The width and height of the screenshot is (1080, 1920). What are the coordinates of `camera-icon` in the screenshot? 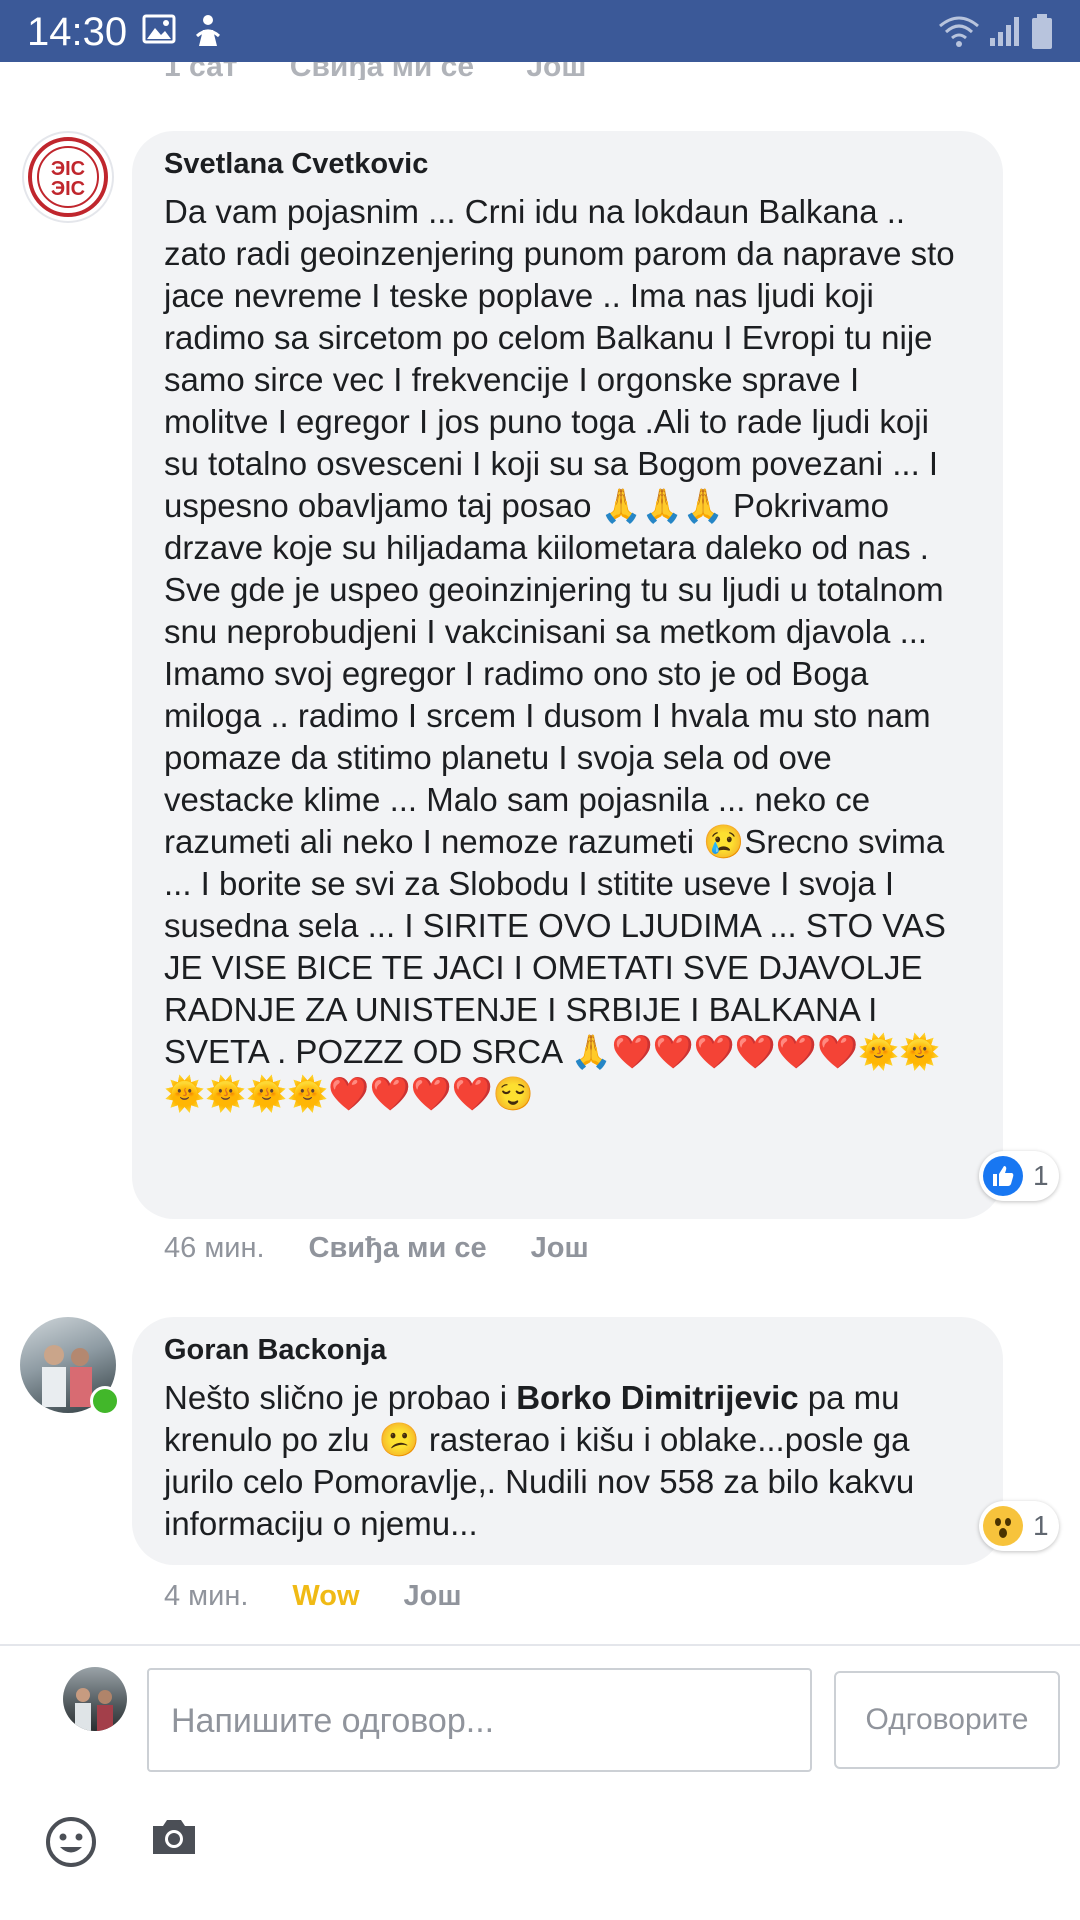 It's located at (174, 1836).